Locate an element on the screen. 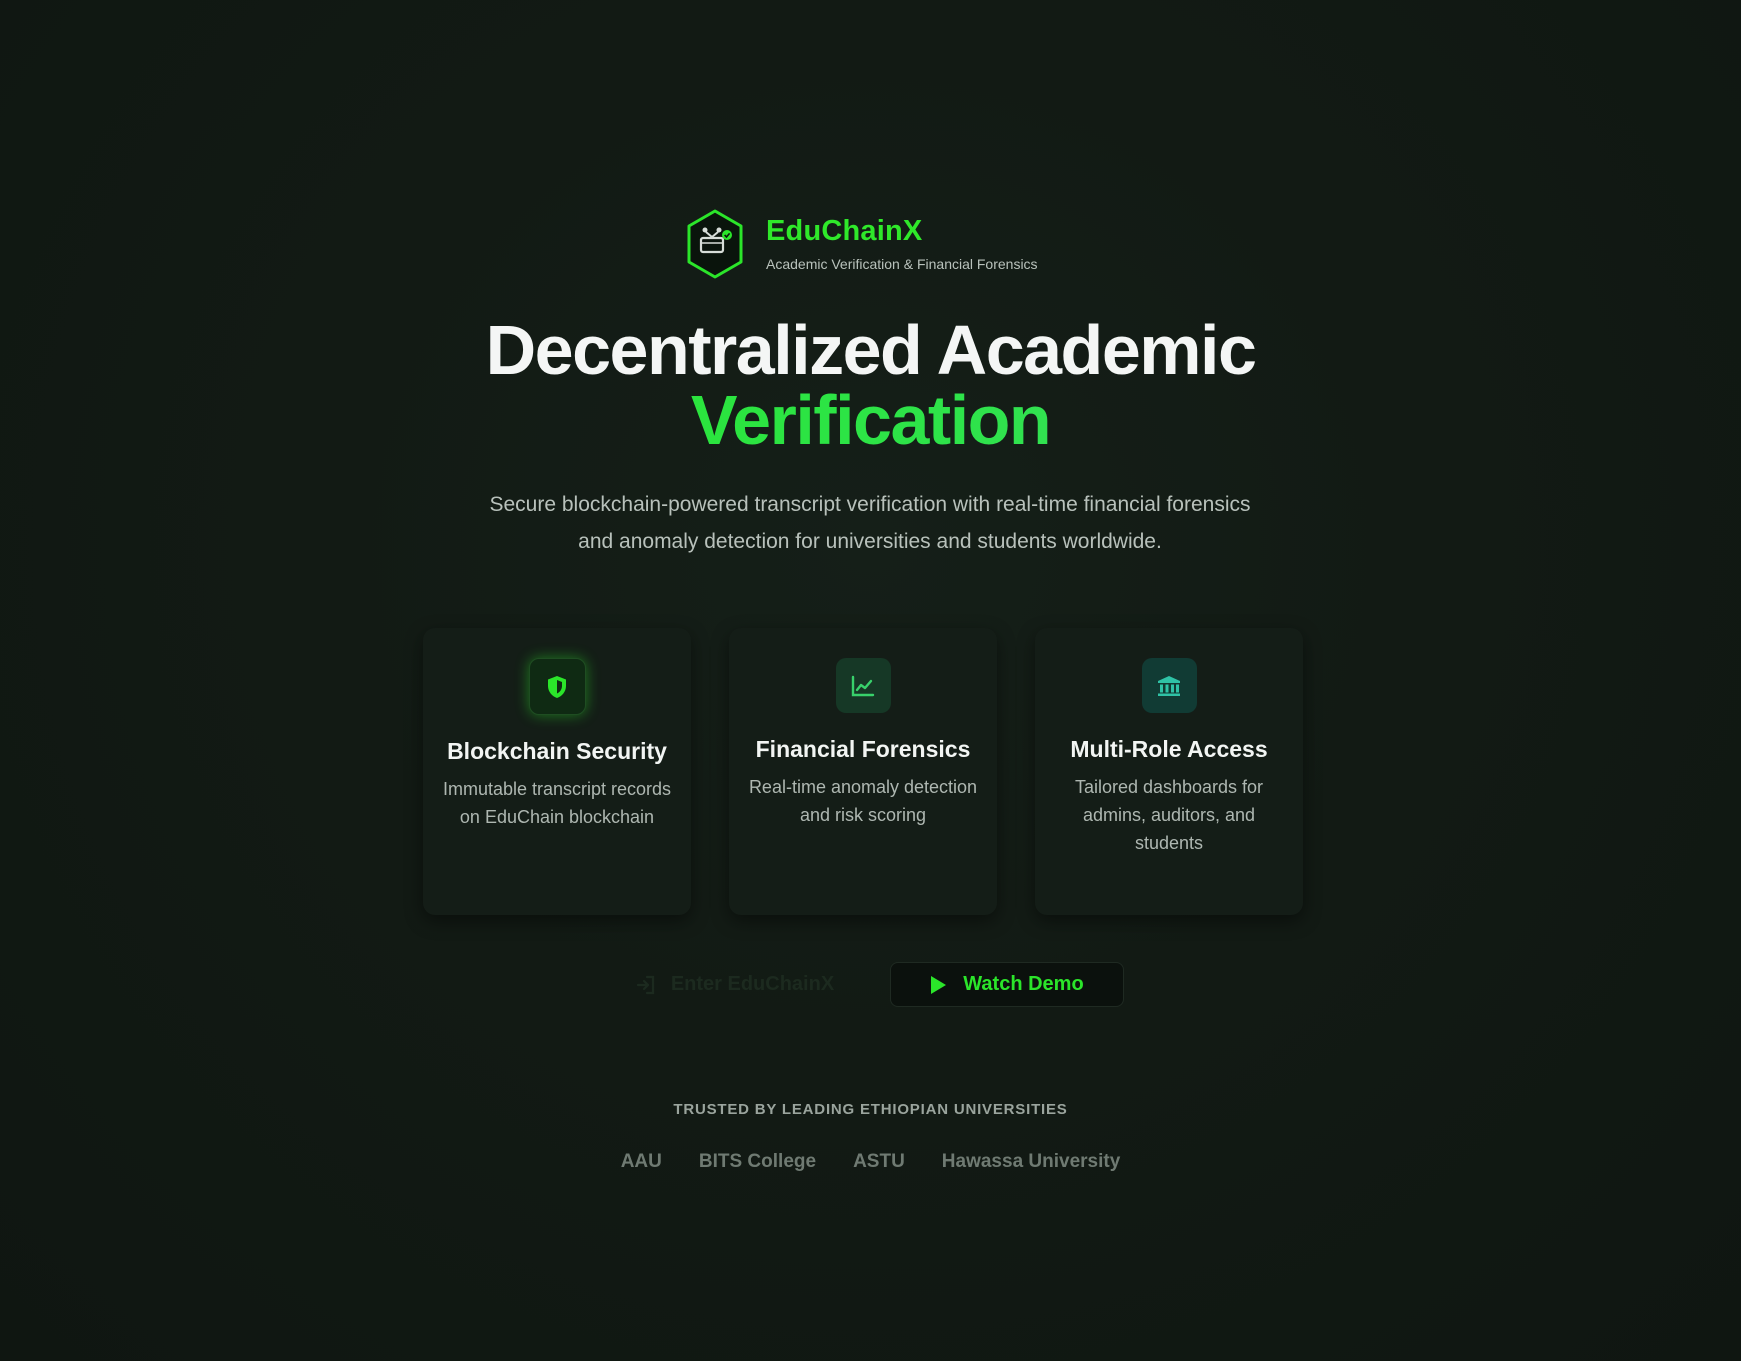 The width and height of the screenshot is (1741, 1361). feature-title: Financial Forensics is located at coordinates (863, 749).